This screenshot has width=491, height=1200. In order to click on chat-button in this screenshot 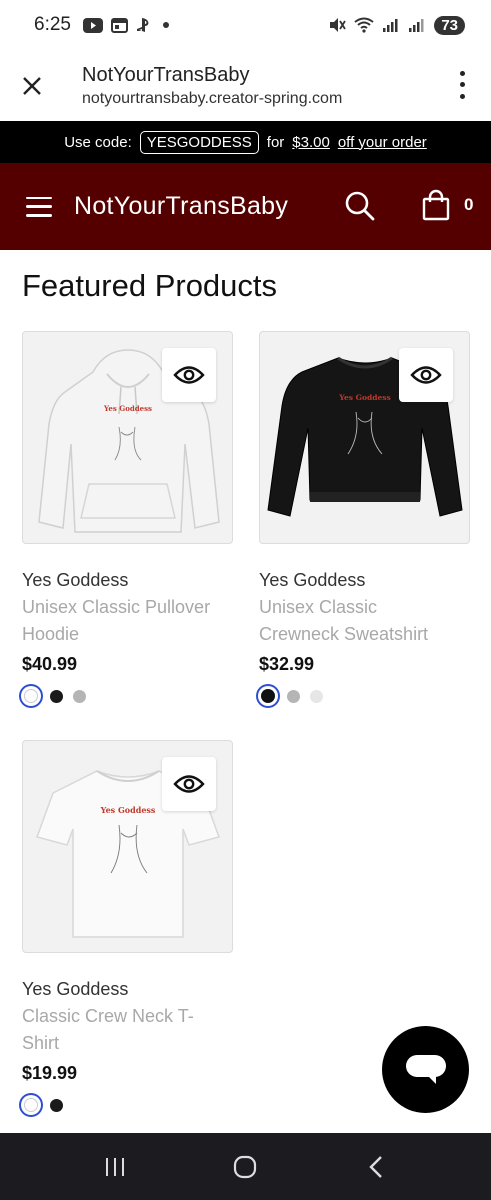, I will do `click(425, 1069)`.